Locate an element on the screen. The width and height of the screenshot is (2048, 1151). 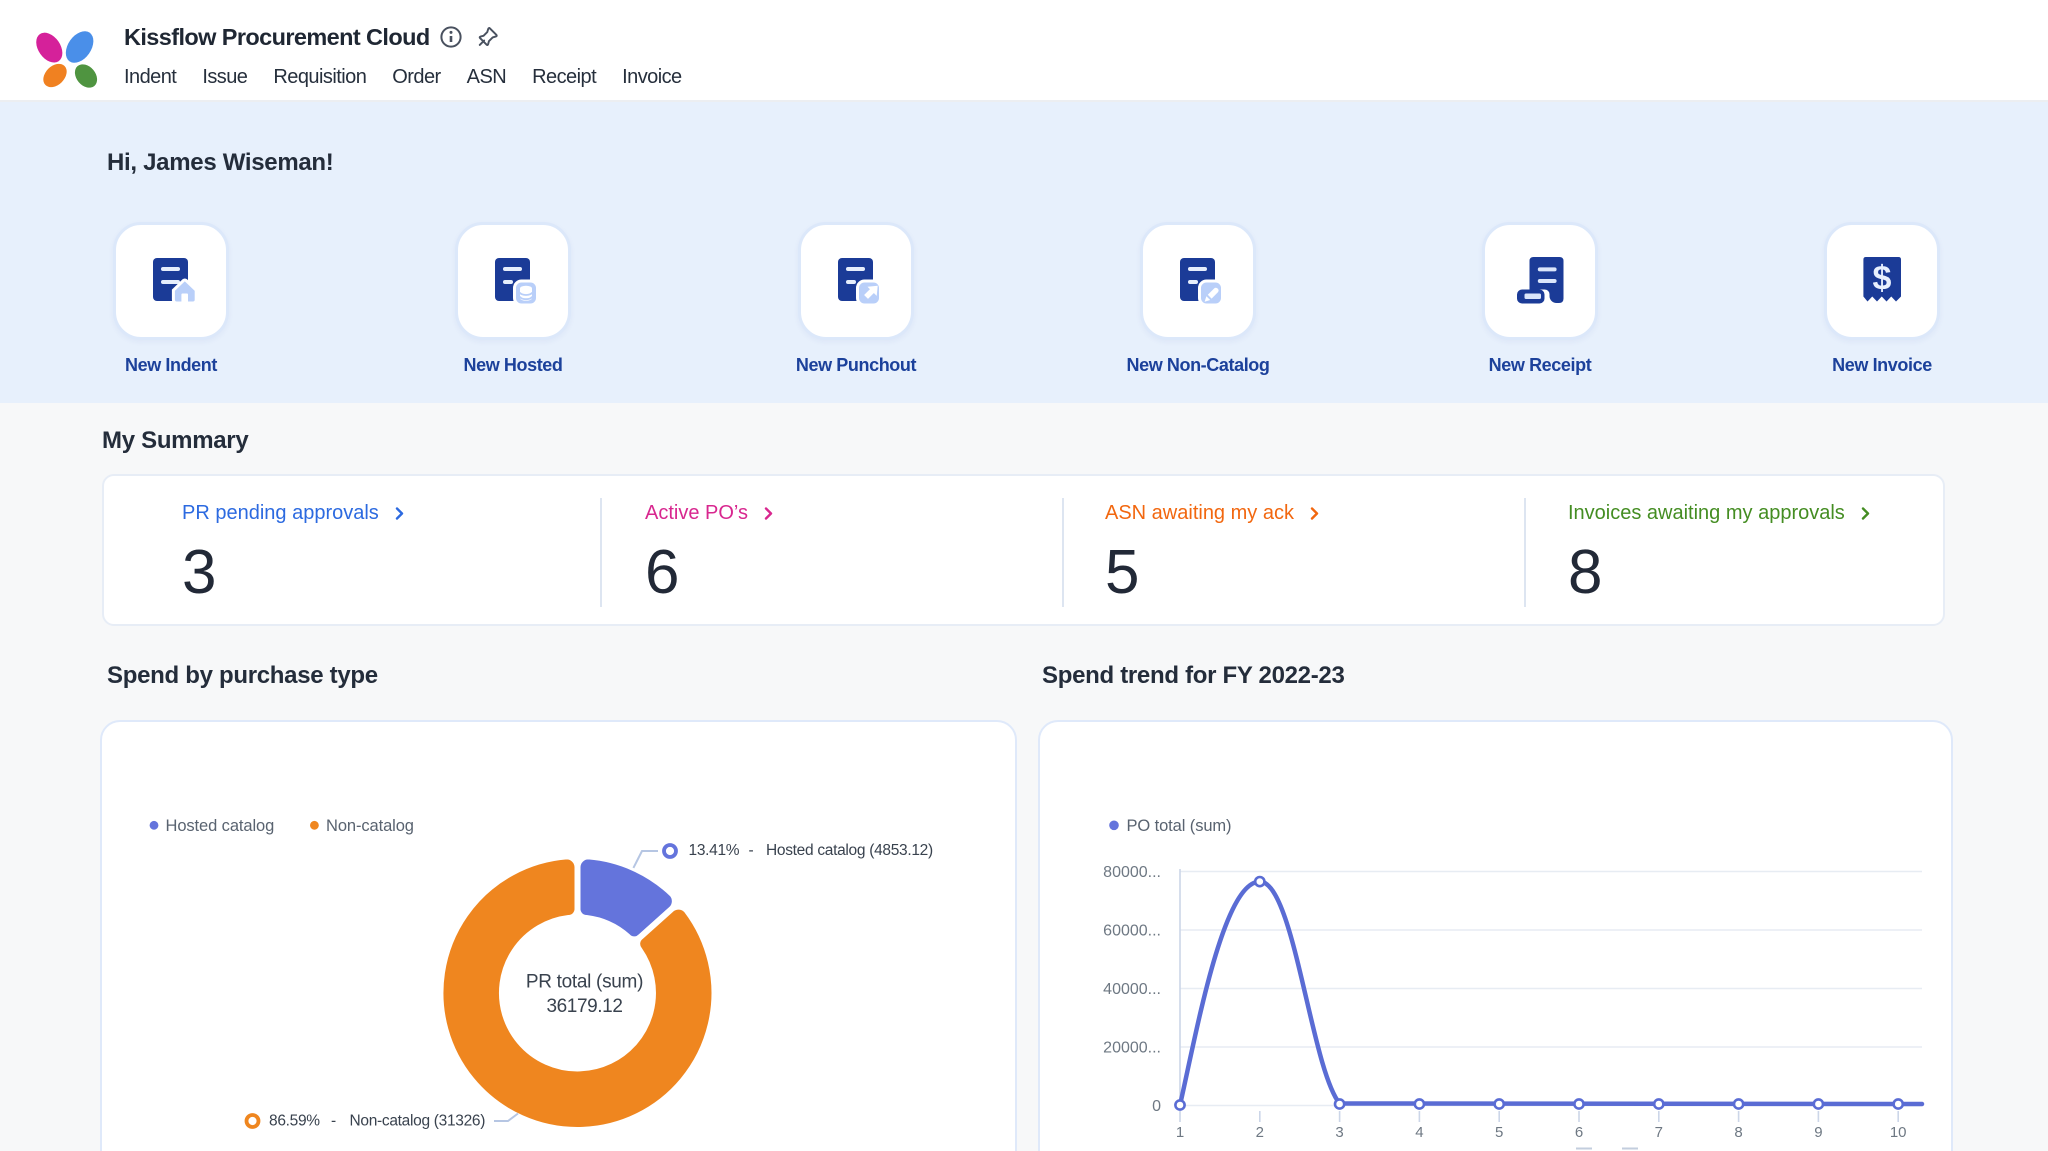
svg-text: 8 is located at coordinates (1738, 1132).